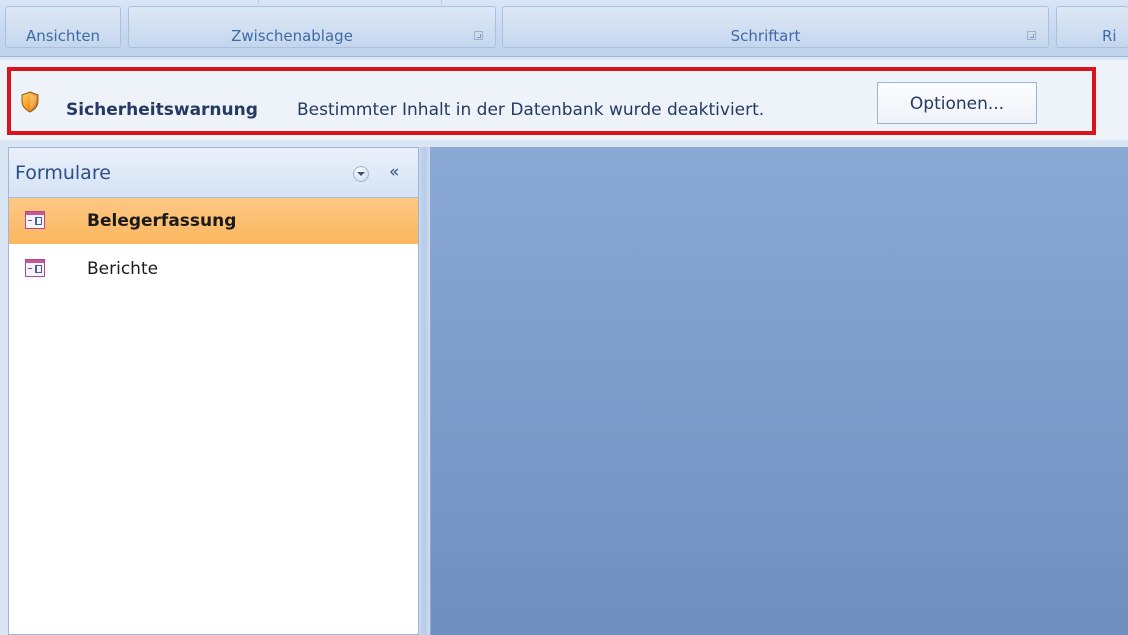 The height and width of the screenshot is (635, 1128). What do you see at coordinates (292, 36) in the screenshot?
I see `ribbon-group-label: Zwischenablage` at bounding box center [292, 36].